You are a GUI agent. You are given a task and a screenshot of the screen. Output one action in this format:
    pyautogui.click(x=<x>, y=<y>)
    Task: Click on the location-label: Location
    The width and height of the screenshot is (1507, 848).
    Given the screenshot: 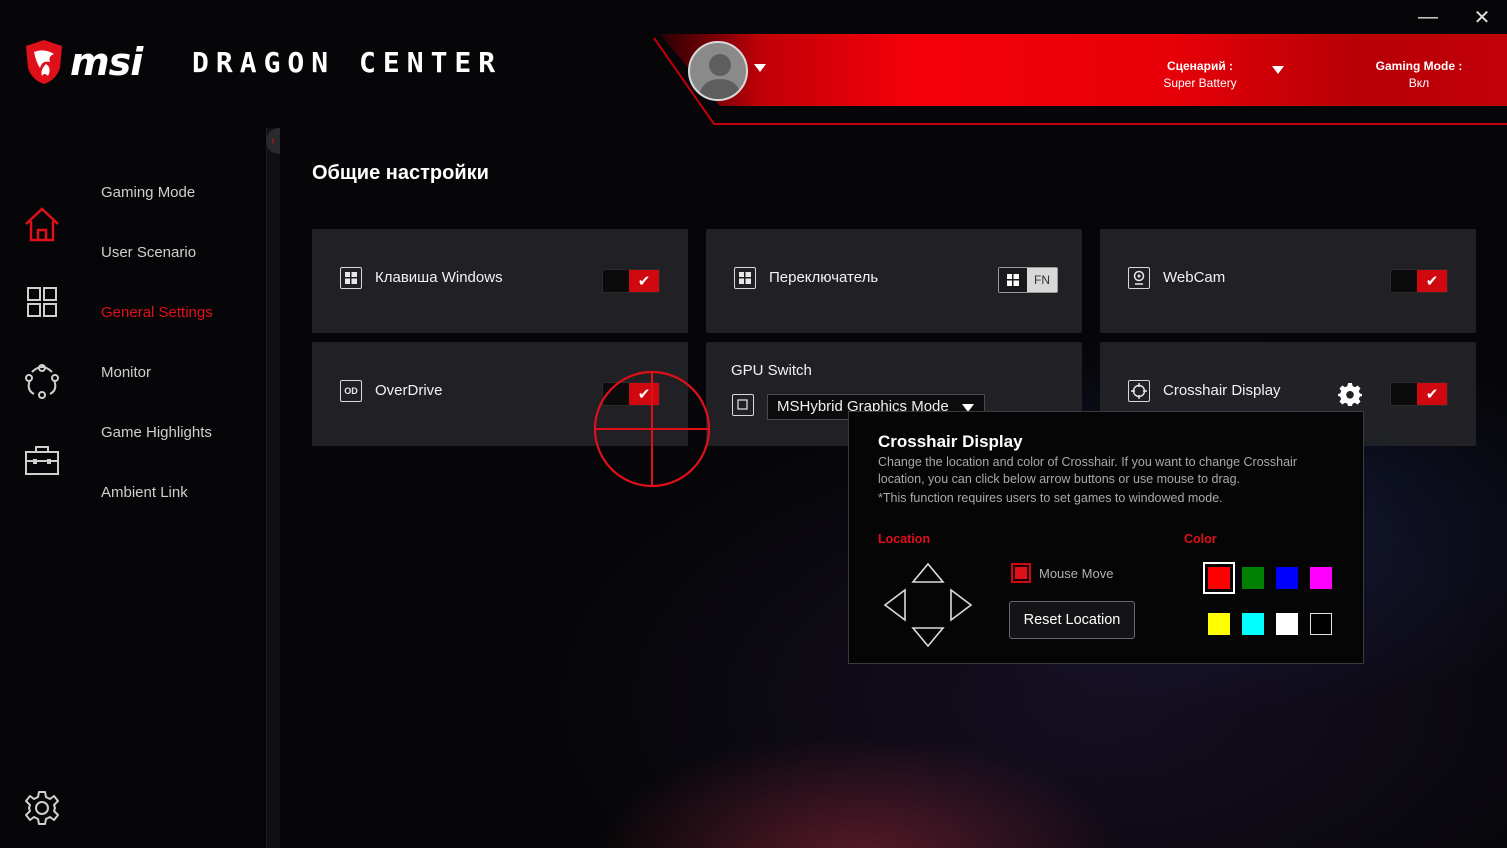 What is the action you would take?
    pyautogui.click(x=904, y=539)
    